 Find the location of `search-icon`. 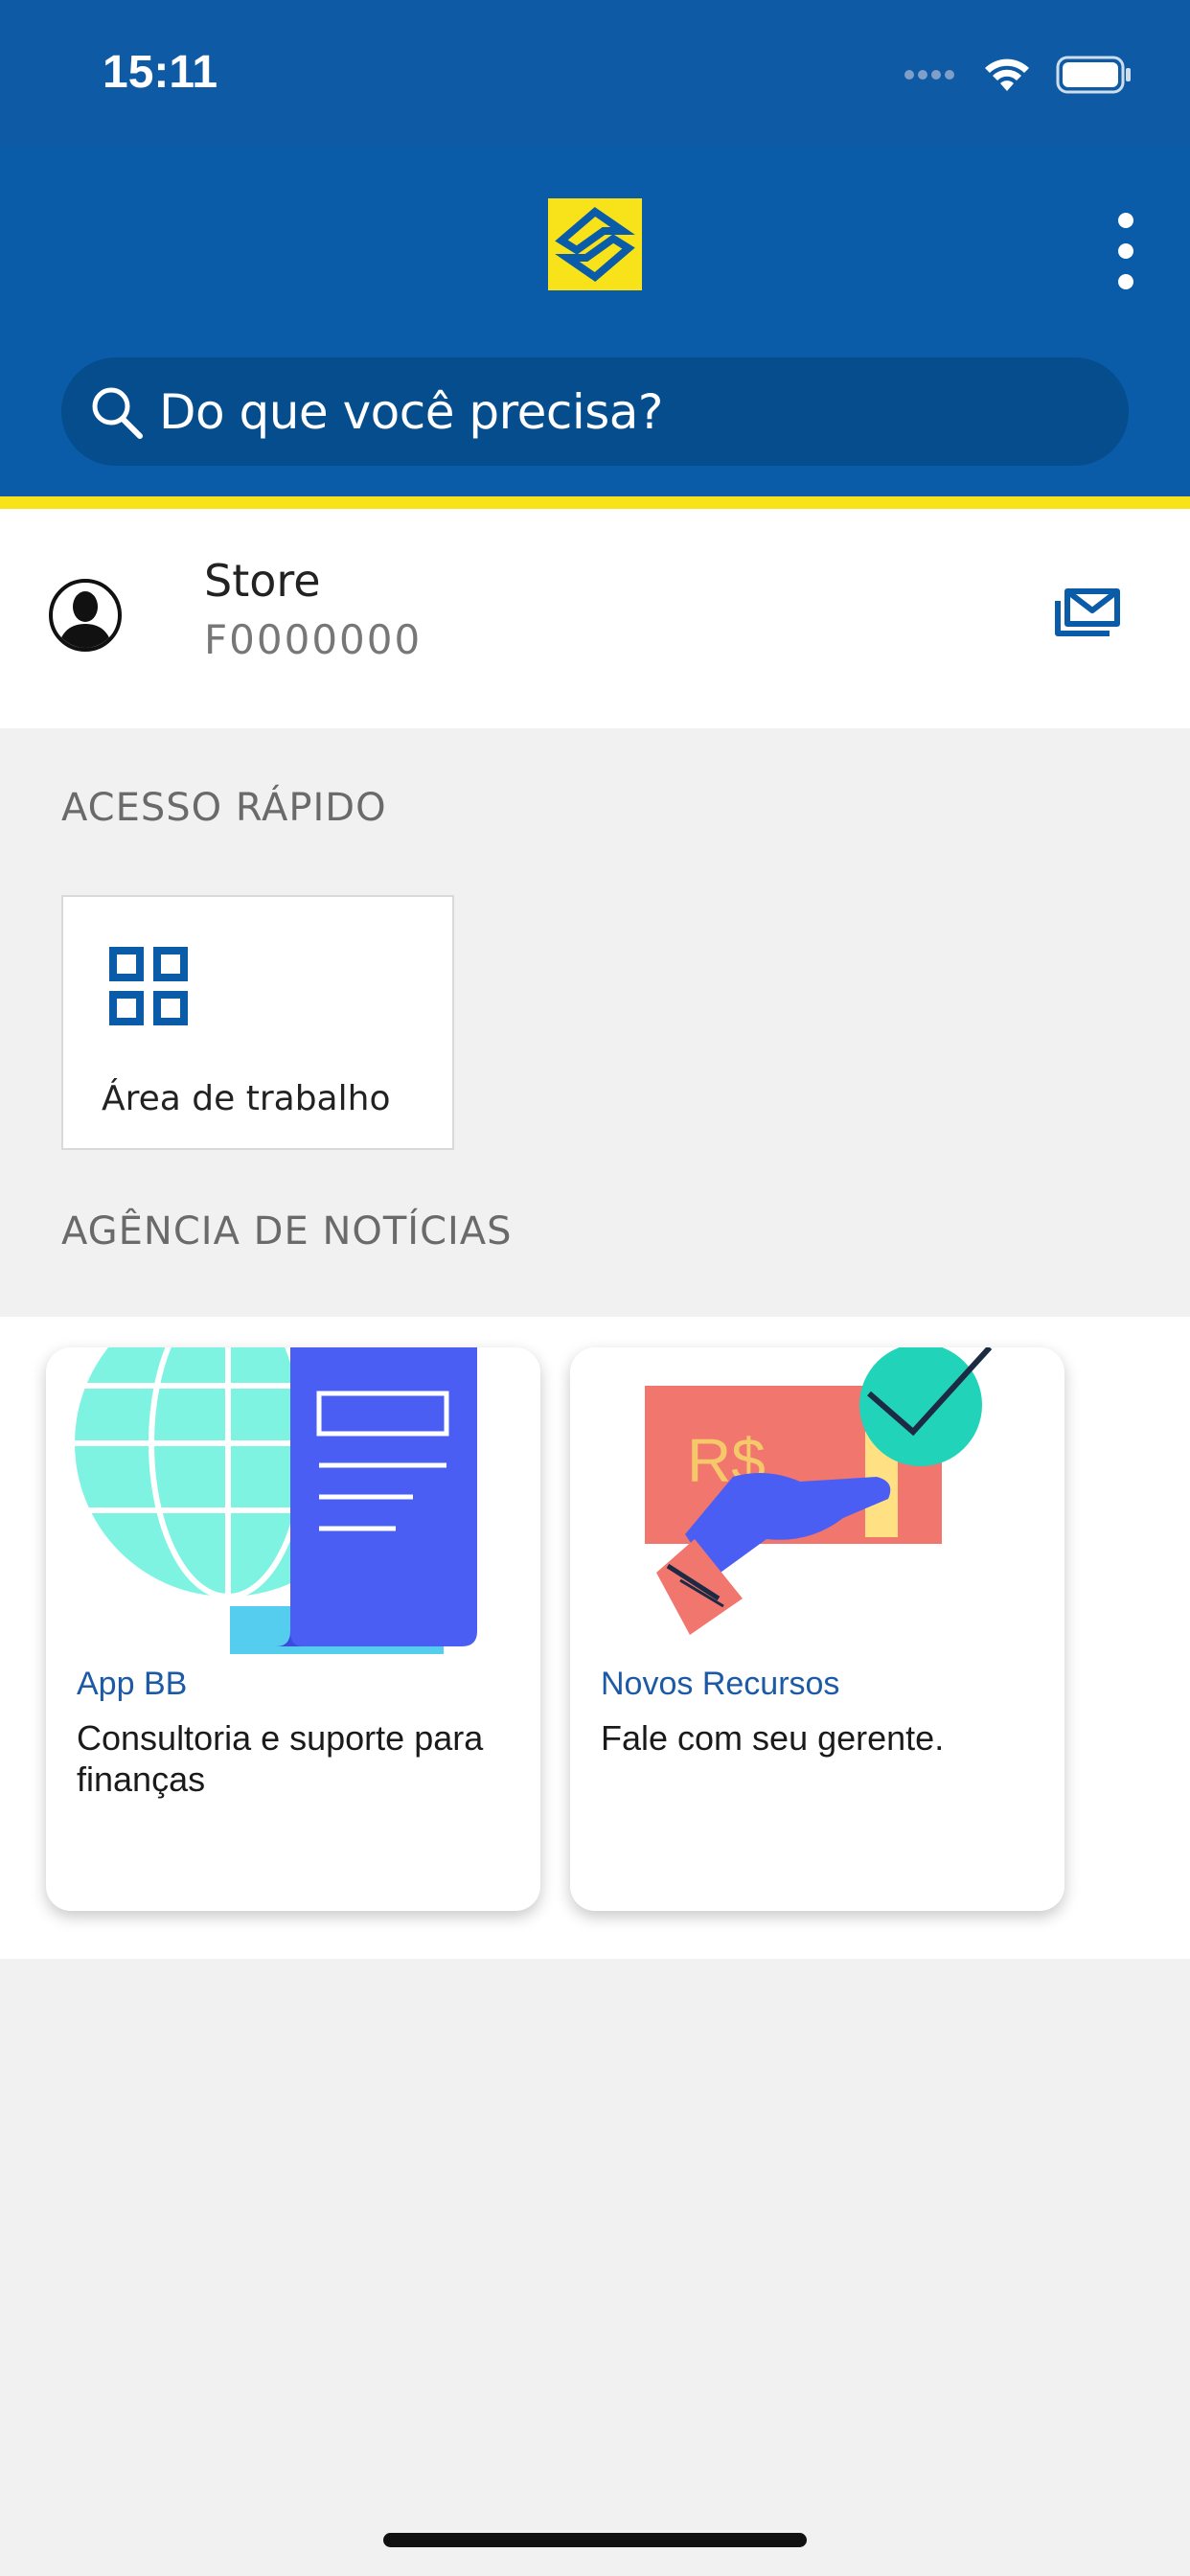

search-icon is located at coordinates (118, 413).